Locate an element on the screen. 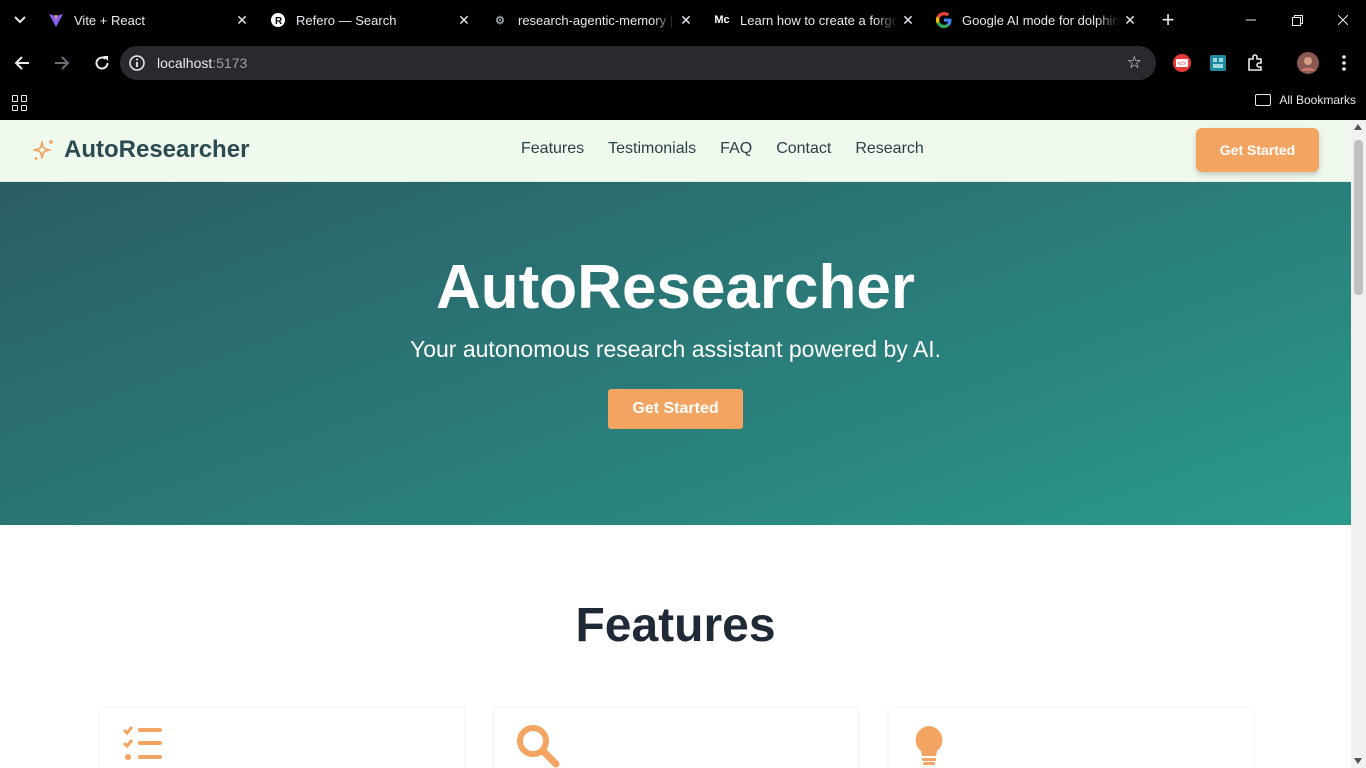 This screenshot has width=1366, height=768. tab-google-ai: Google AI mode for dolphin ✕ is located at coordinates (1039, 20).